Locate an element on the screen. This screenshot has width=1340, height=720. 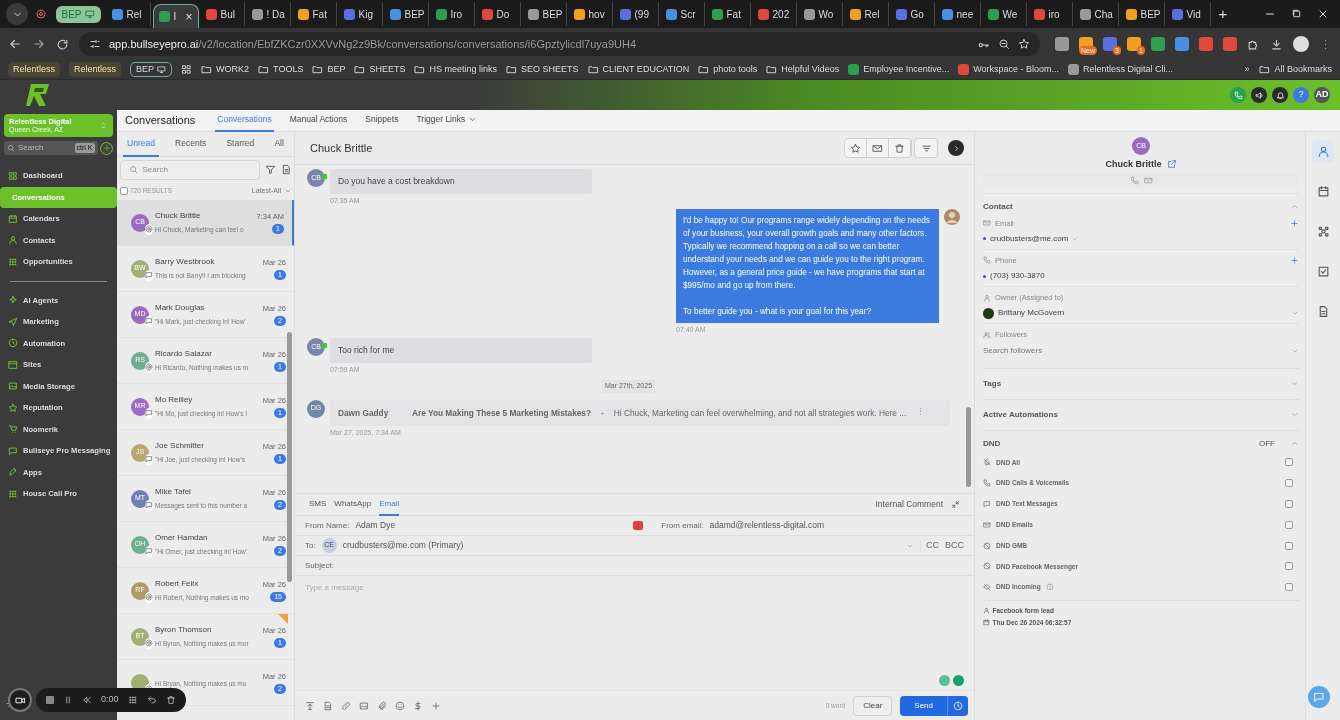
quick-add-button is located at coordinates (106, 148).